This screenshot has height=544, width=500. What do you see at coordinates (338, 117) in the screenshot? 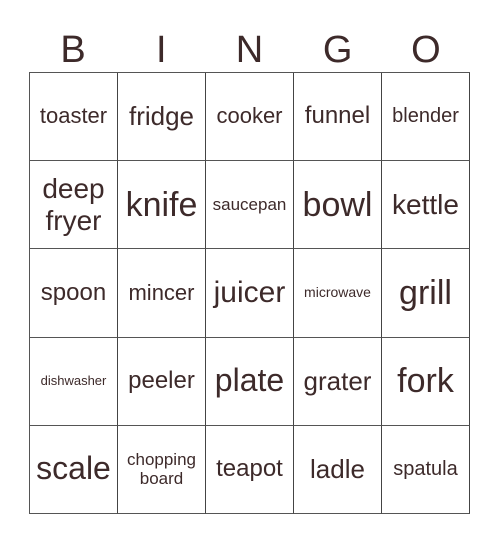
I see `bingo-cell: funnel` at bounding box center [338, 117].